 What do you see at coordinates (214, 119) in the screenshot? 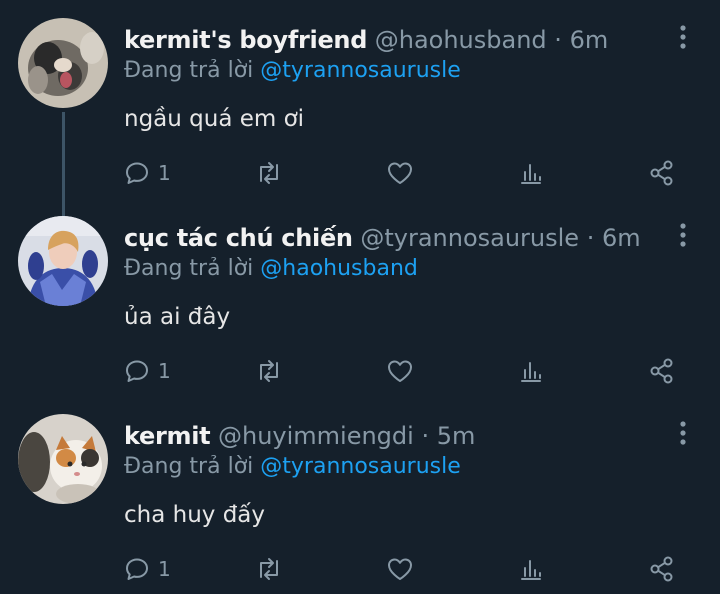
I see `tweet-text: ngầu quá em ơi` at bounding box center [214, 119].